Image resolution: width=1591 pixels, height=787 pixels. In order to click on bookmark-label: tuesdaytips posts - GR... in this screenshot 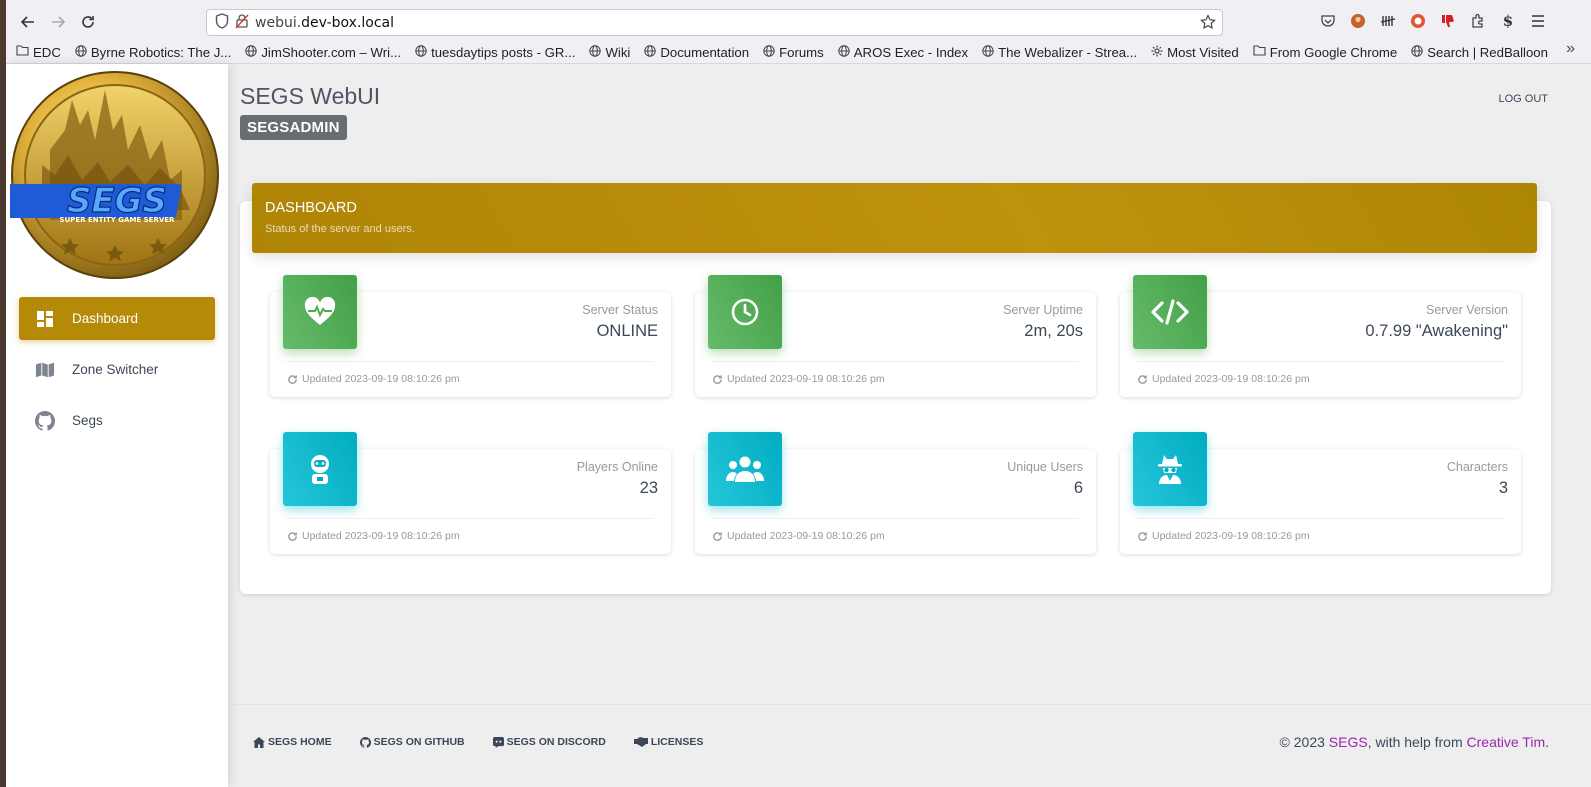, I will do `click(503, 52)`.